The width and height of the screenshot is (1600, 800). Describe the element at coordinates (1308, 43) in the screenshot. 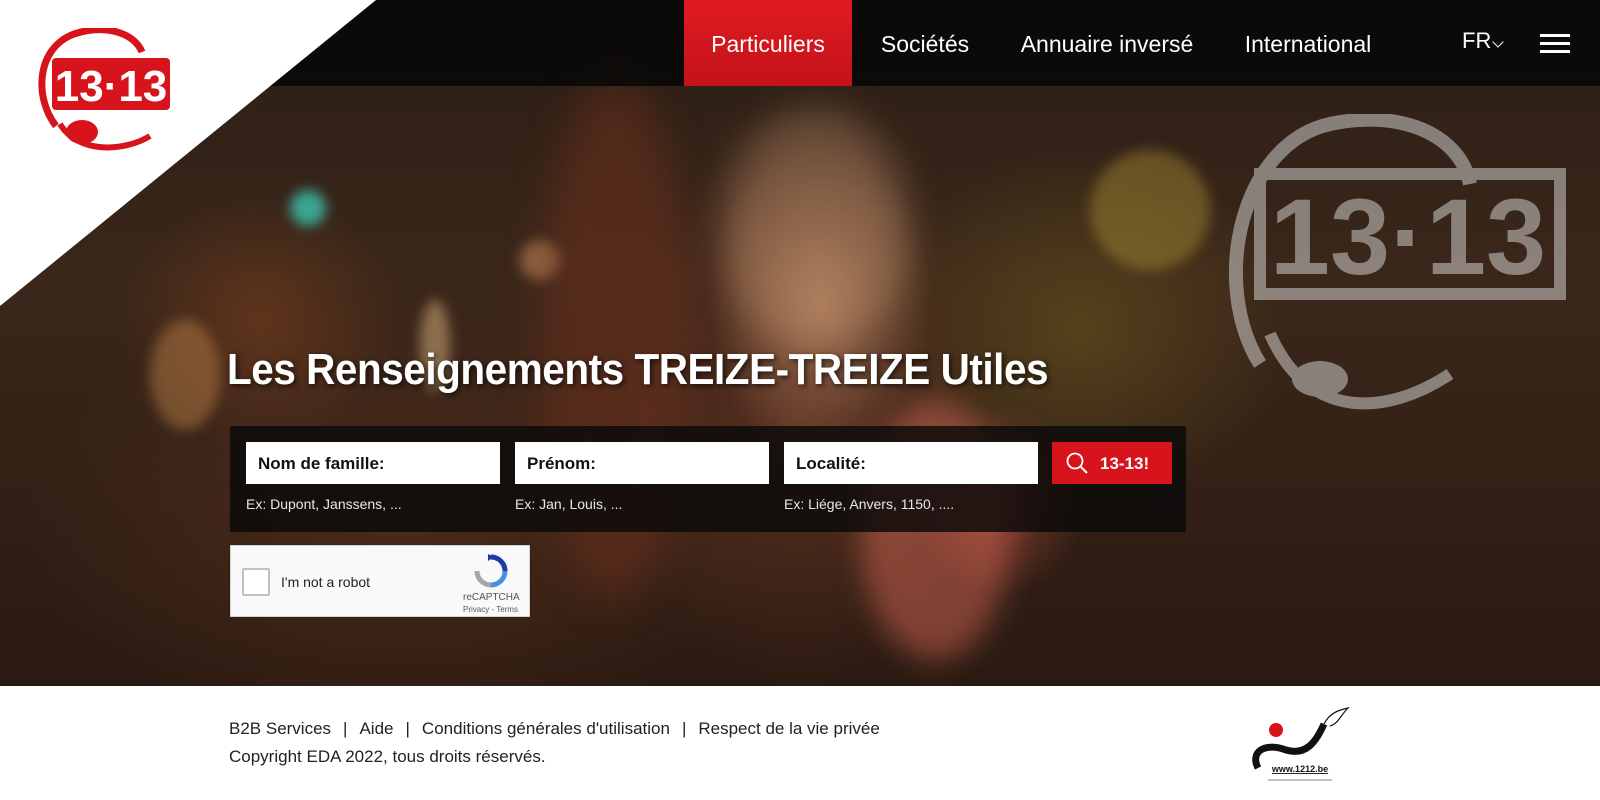

I see `nav-item-international: International` at that location.